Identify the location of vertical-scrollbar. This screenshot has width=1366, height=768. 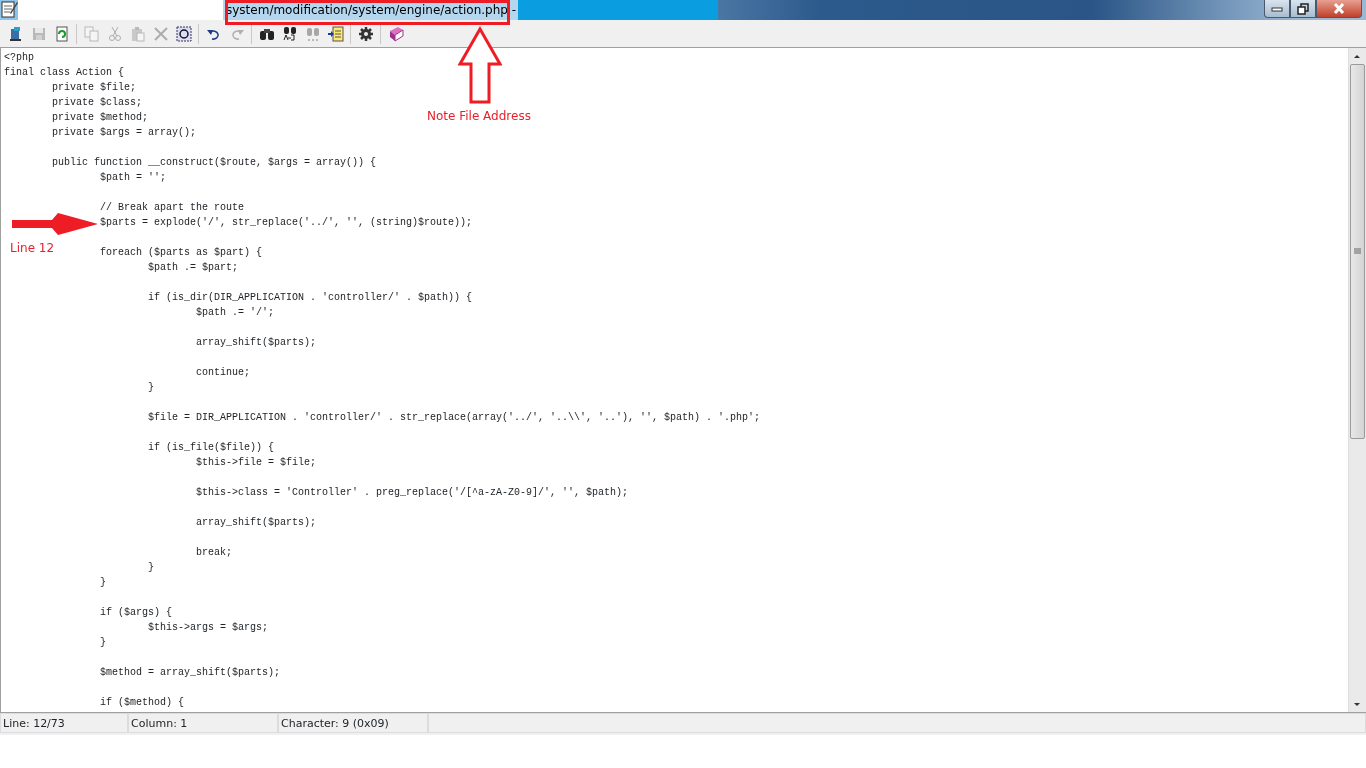
(1357, 380).